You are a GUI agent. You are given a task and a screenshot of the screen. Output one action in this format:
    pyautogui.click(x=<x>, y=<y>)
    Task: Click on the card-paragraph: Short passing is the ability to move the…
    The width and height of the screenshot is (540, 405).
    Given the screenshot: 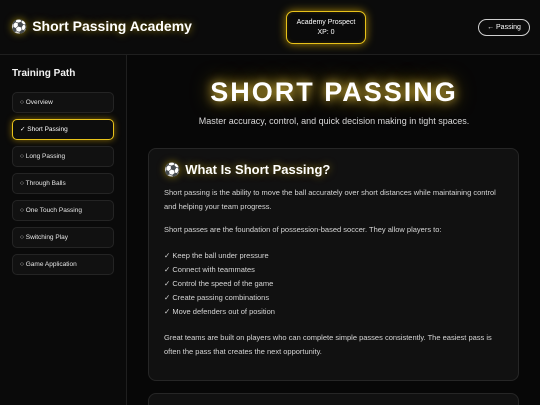 What is the action you would take?
    pyautogui.click(x=330, y=199)
    